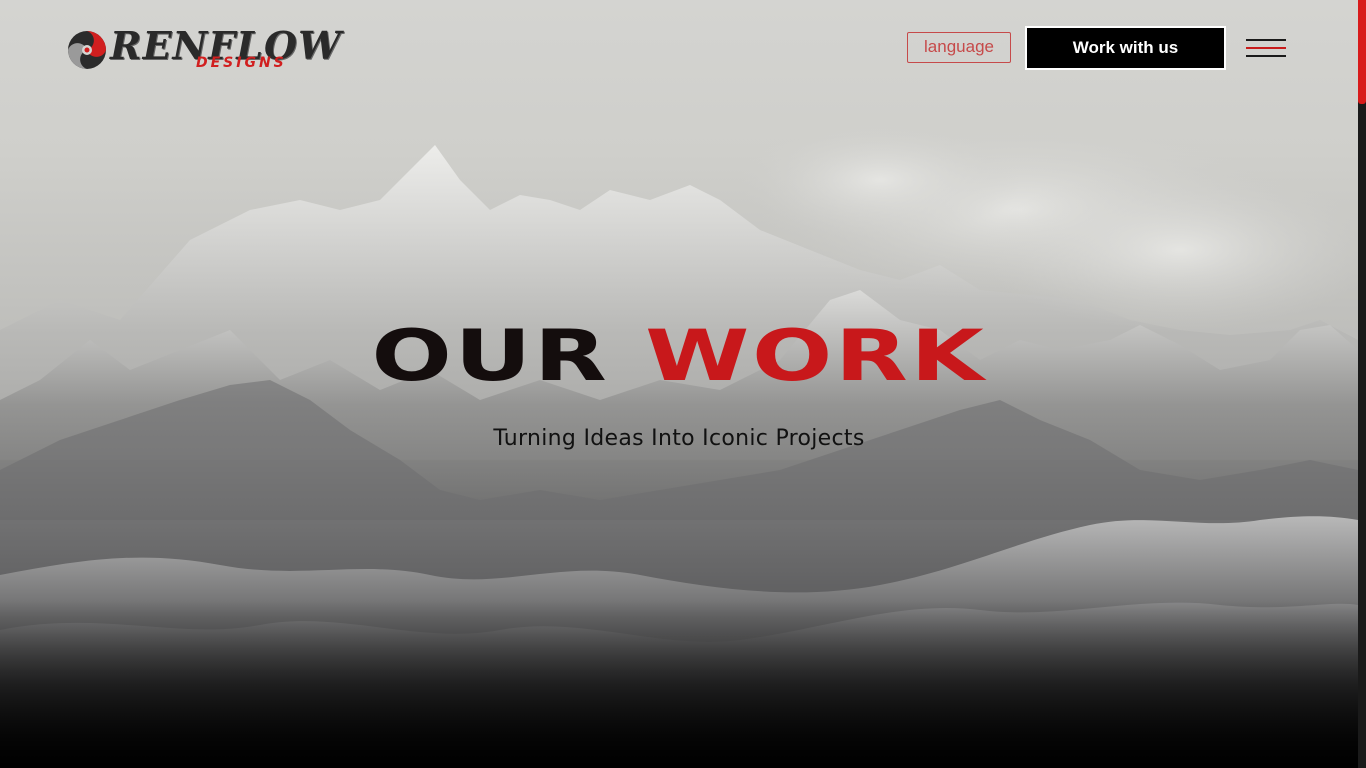 This screenshot has width=1366, height=768. I want to click on site-logo: RENFLOW DESIGNS, so click(203, 50).